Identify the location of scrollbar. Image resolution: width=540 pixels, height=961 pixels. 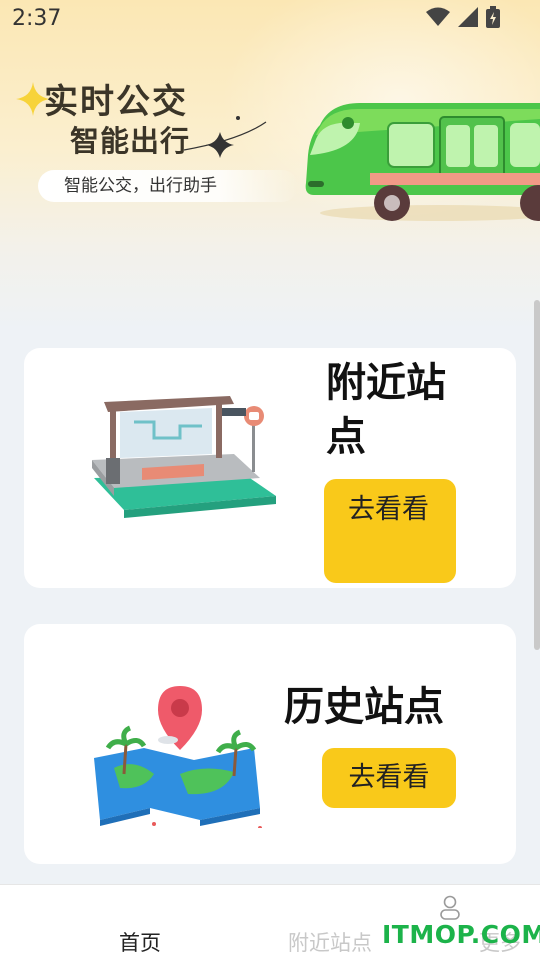
(537, 475).